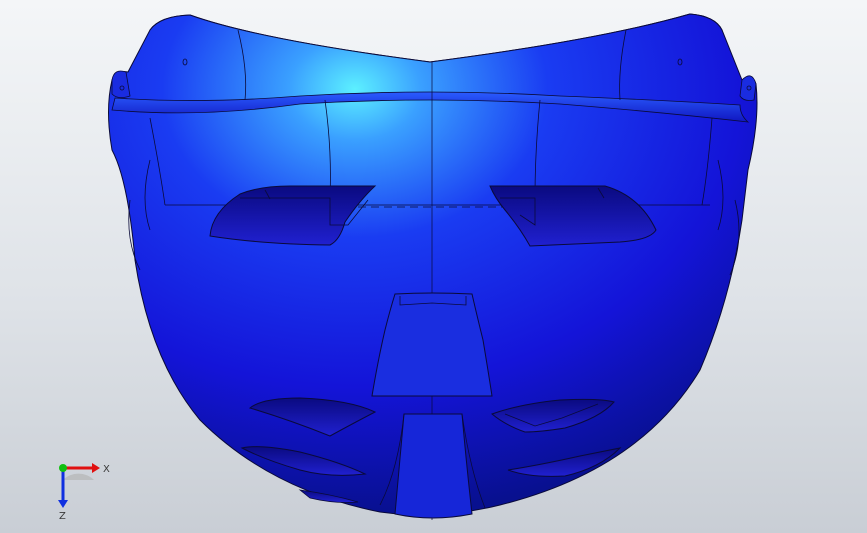 The image size is (867, 533). Describe the element at coordinates (63, 468) in the screenshot. I see `y-axis-dot-icon` at that location.